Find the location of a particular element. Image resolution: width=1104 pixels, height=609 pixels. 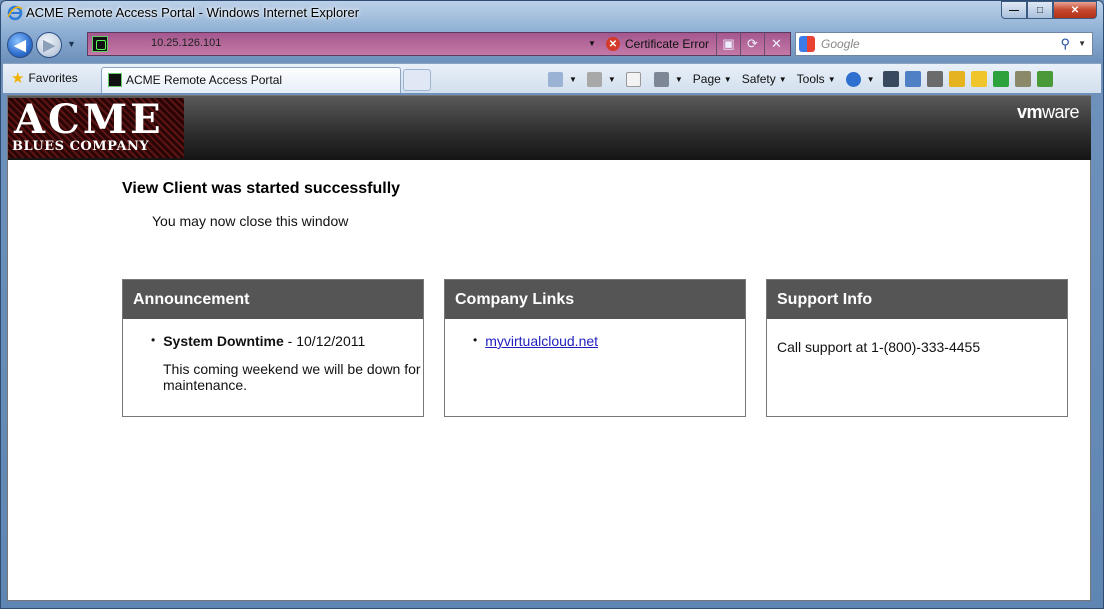

favorites-button: ★ Favorites is located at coordinates (44, 78).